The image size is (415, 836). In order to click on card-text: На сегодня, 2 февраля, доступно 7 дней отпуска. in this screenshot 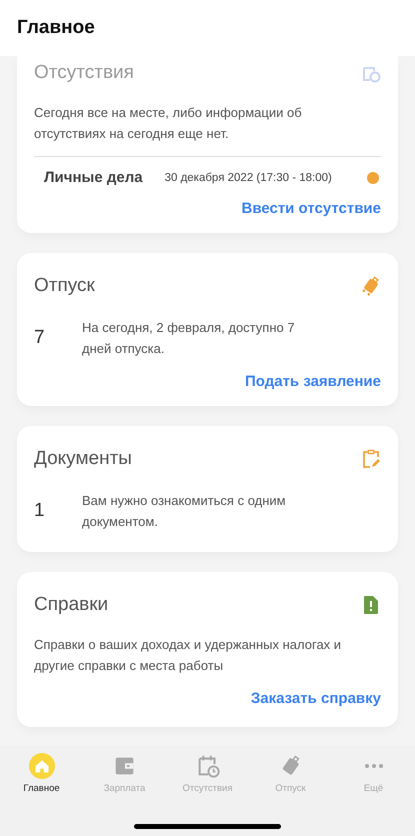, I will do `click(189, 338)`.